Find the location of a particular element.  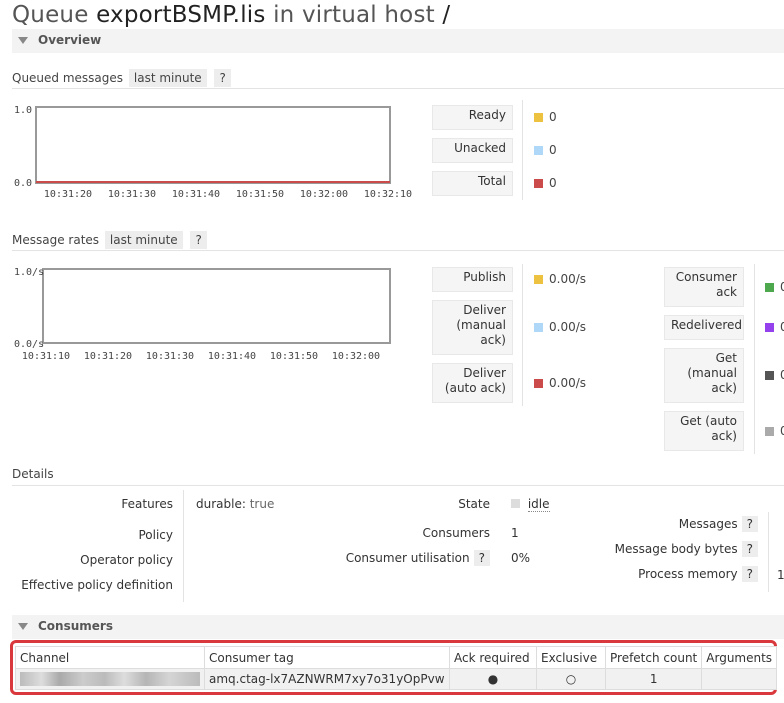

policy-label: Policy is located at coordinates (155, 535).